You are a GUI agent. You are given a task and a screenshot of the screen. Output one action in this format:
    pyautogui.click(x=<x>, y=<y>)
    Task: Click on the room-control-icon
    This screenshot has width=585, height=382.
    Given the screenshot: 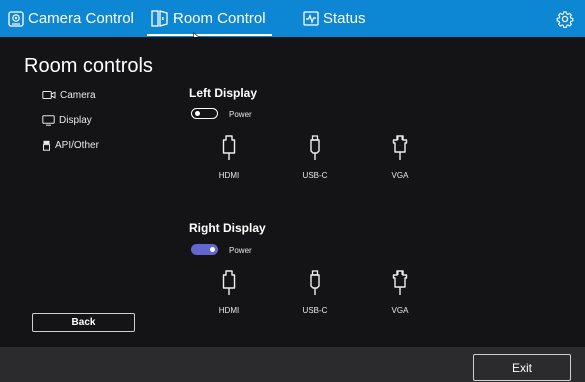 What is the action you would take?
    pyautogui.click(x=159, y=18)
    